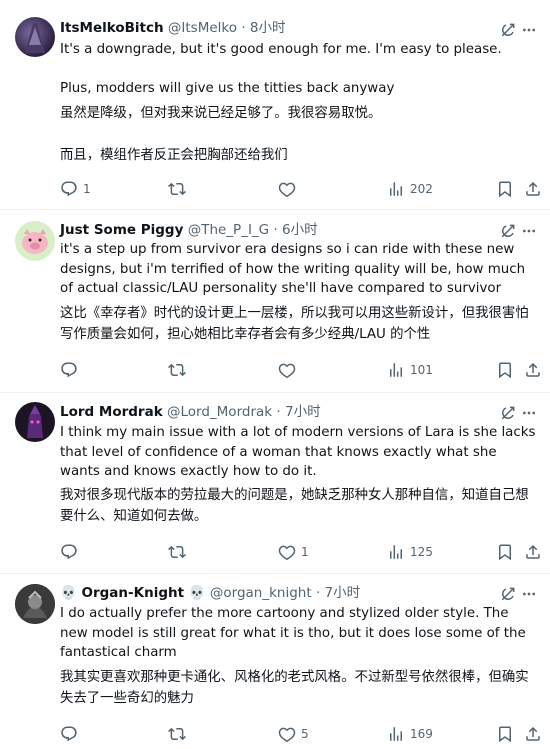 The image size is (550, 749). What do you see at coordinates (421, 370) in the screenshot?
I see `views-count: 101` at bounding box center [421, 370].